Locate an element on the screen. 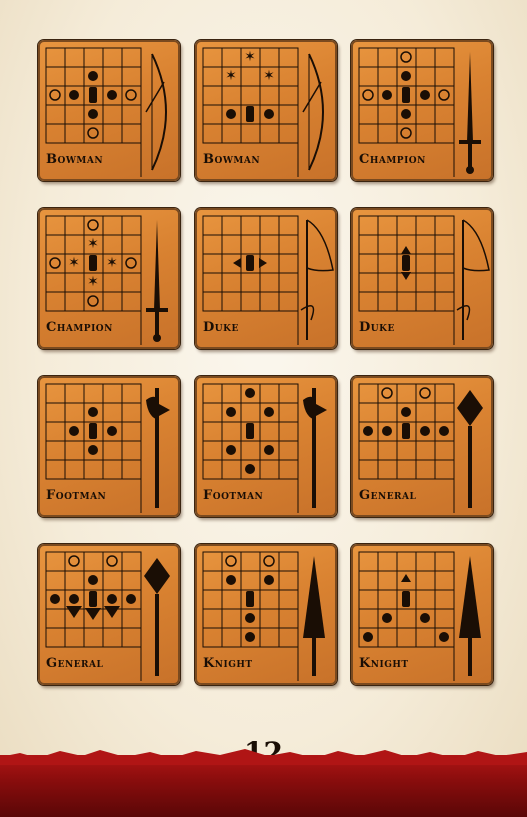 The width and height of the screenshot is (527, 817). tile-bowman-back: ✶ ✶ ✶ Bowman is located at coordinates (266, 110).